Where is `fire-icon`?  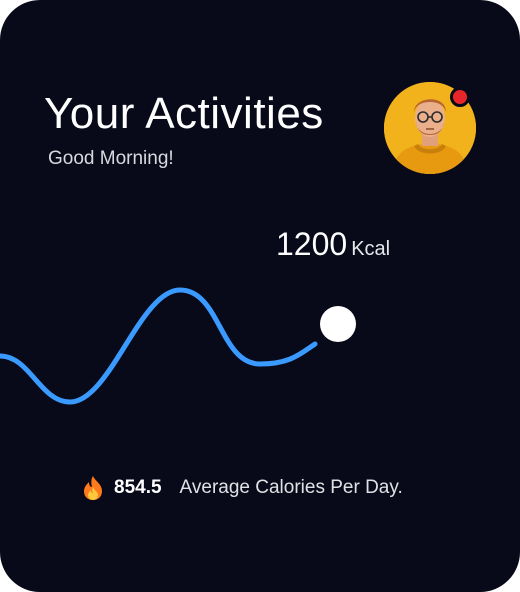 fire-icon is located at coordinates (93, 488).